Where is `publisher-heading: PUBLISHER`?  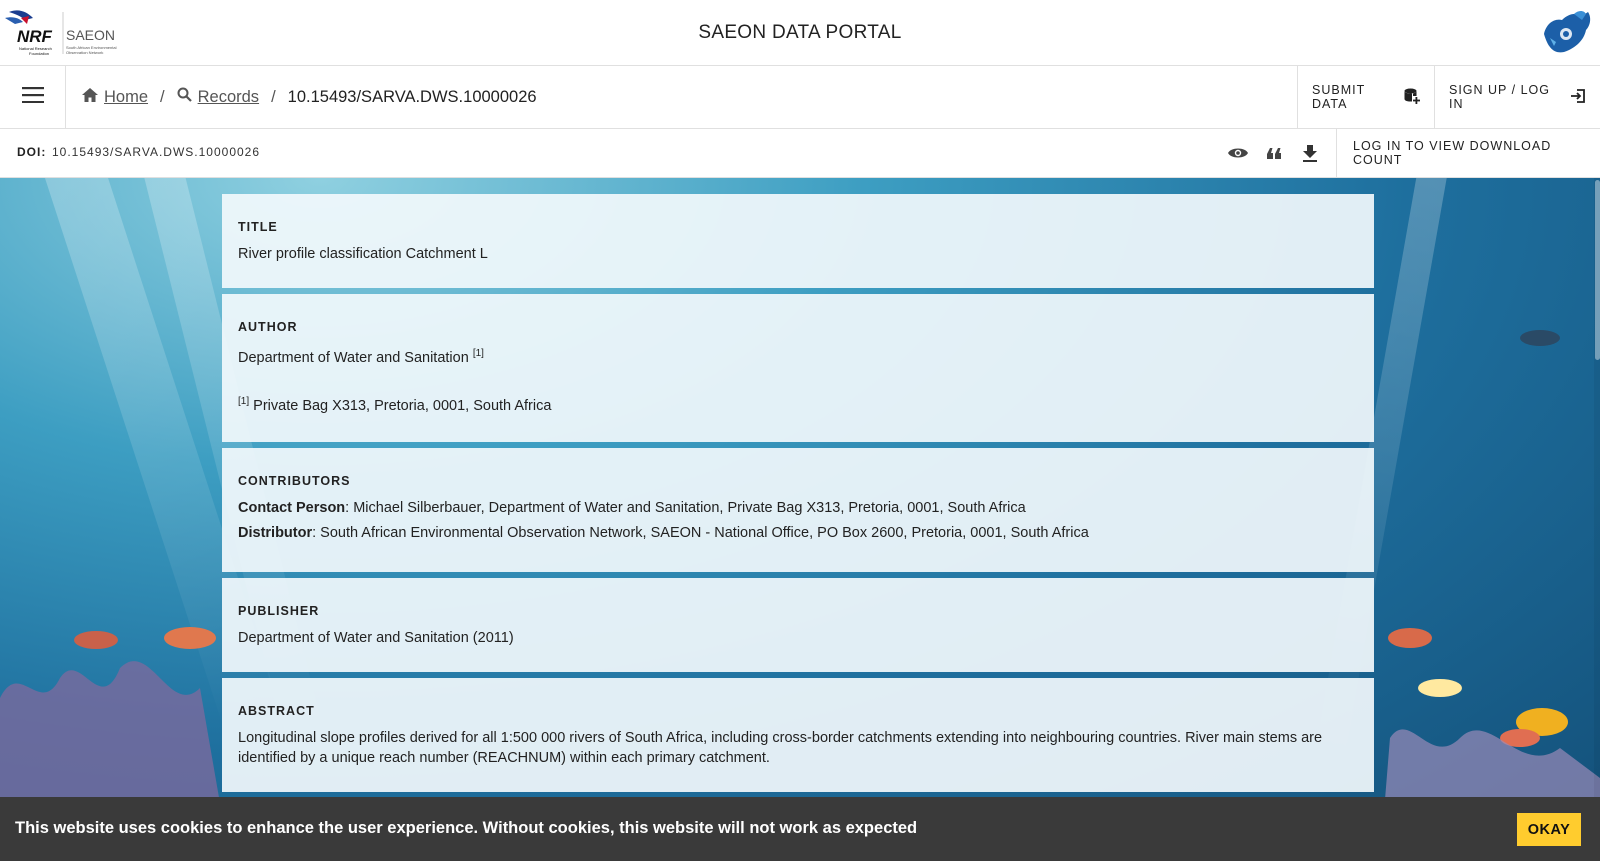 publisher-heading: PUBLISHER is located at coordinates (279, 611).